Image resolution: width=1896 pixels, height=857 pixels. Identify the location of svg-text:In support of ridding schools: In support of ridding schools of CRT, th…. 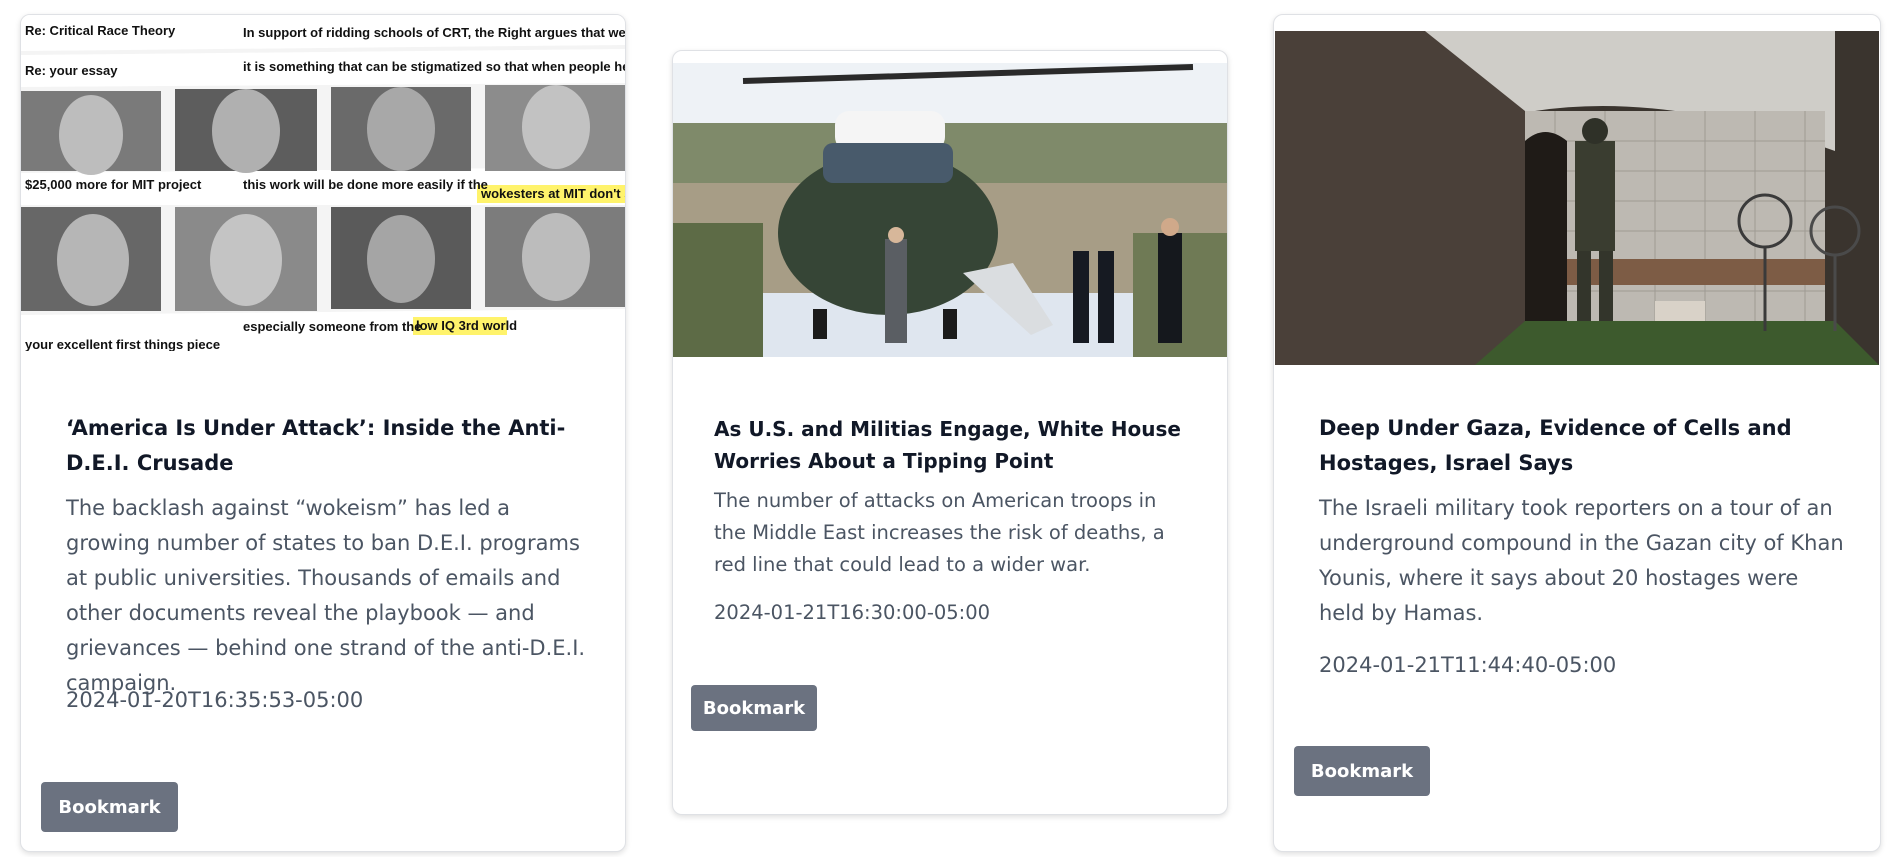
(434, 32).